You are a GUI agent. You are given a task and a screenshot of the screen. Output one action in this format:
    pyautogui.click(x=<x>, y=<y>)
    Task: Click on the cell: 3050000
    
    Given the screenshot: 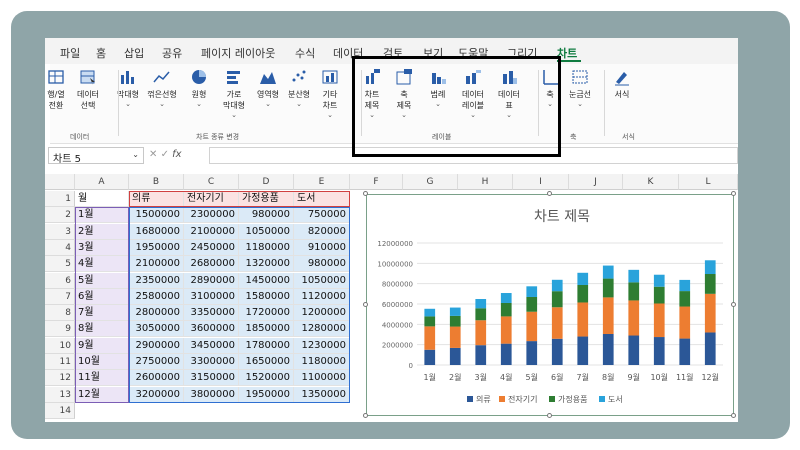 What is the action you would take?
    pyautogui.click(x=156, y=329)
    